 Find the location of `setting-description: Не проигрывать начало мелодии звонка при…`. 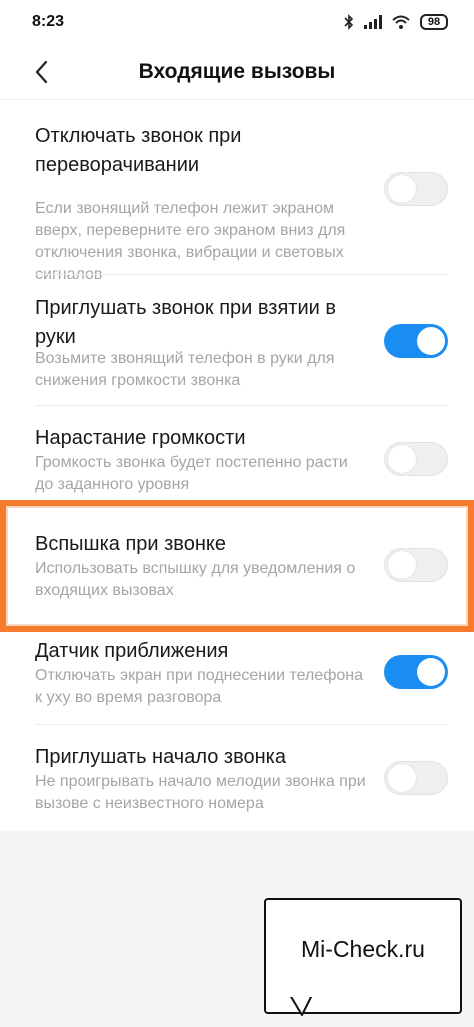

setting-description: Не проигрывать начало мелодии звонка при… is located at coordinates (200, 792).